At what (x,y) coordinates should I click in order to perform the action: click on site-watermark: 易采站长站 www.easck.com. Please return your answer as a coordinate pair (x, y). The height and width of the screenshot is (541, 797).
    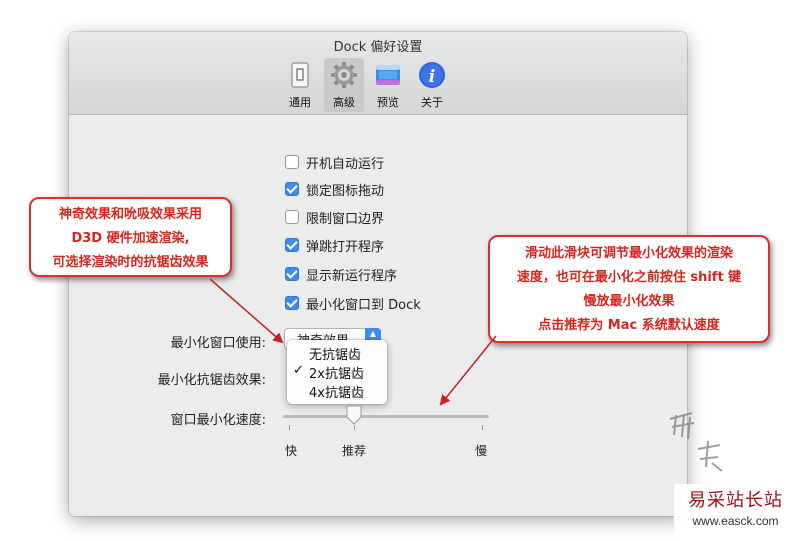
    Looking at the image, I should click on (735, 512).